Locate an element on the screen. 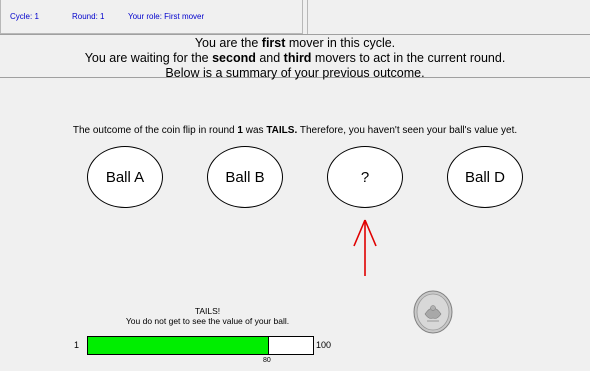 The image size is (590, 371). ball-d: Ball D is located at coordinates (485, 177).